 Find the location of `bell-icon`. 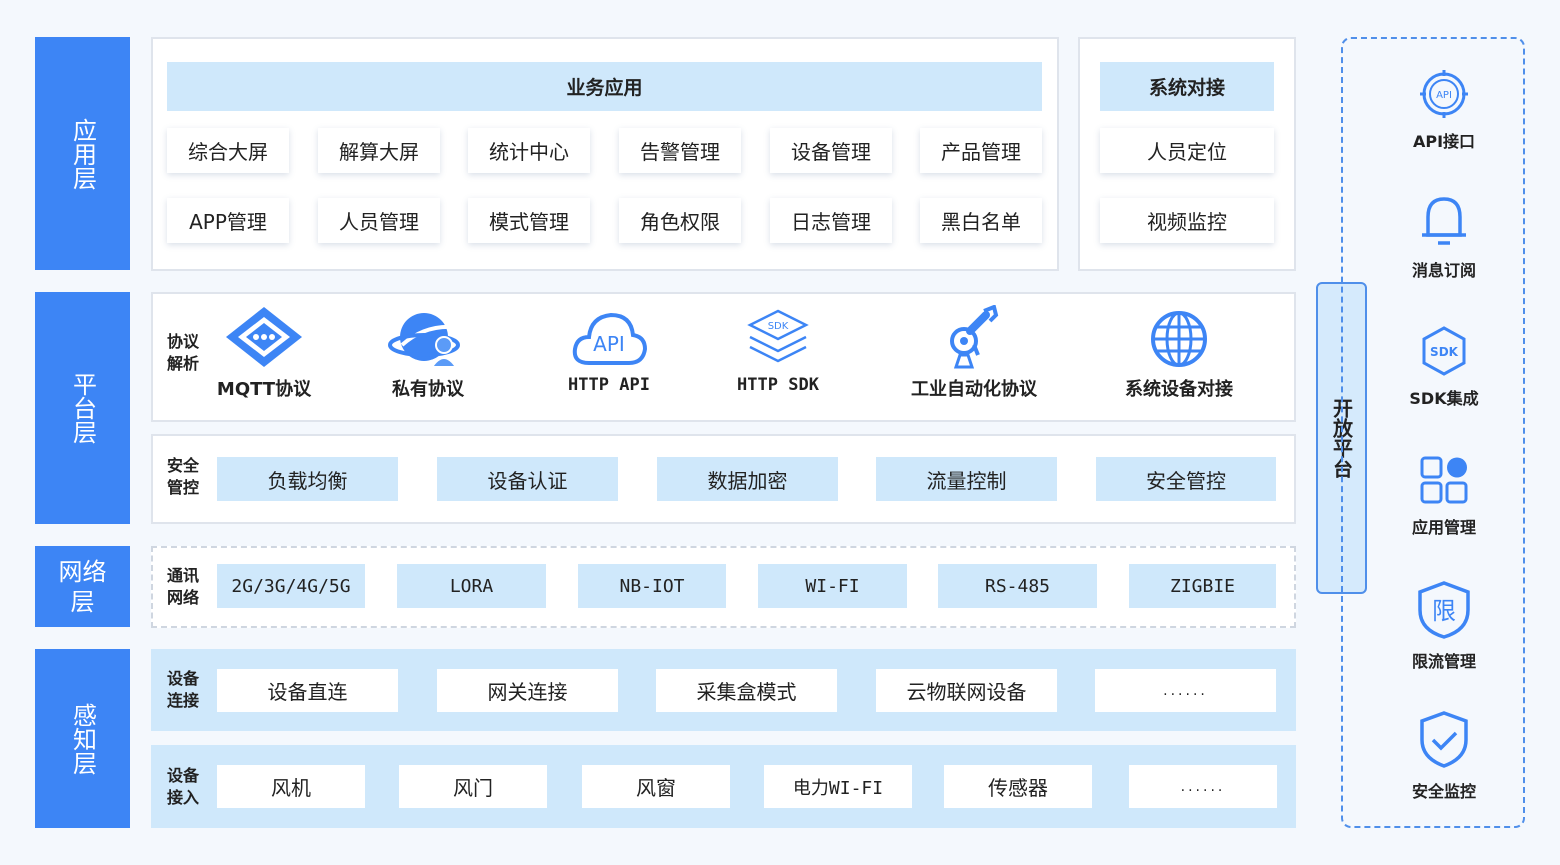

bell-icon is located at coordinates (1444, 221).